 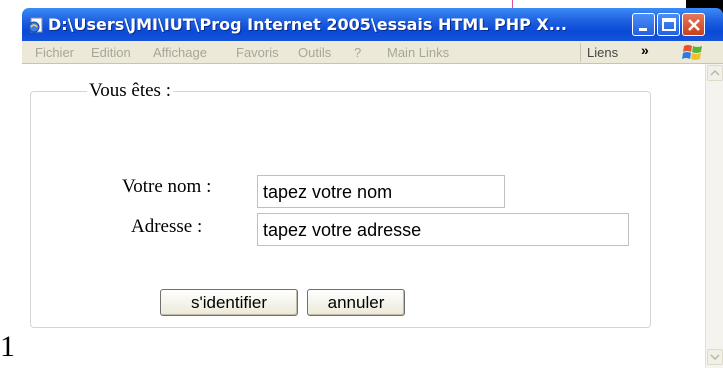 I want to click on address-label: Adresse :, so click(x=167, y=226).